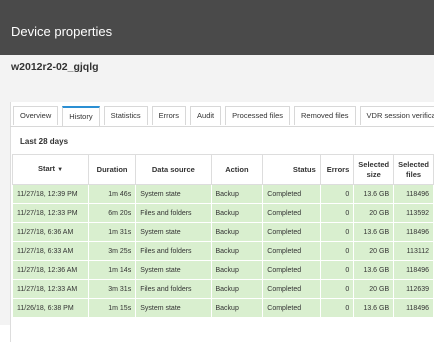 The height and width of the screenshot is (342, 434). Describe the element at coordinates (112, 194) in the screenshot. I see `cell-duration: 1m 46s` at that location.